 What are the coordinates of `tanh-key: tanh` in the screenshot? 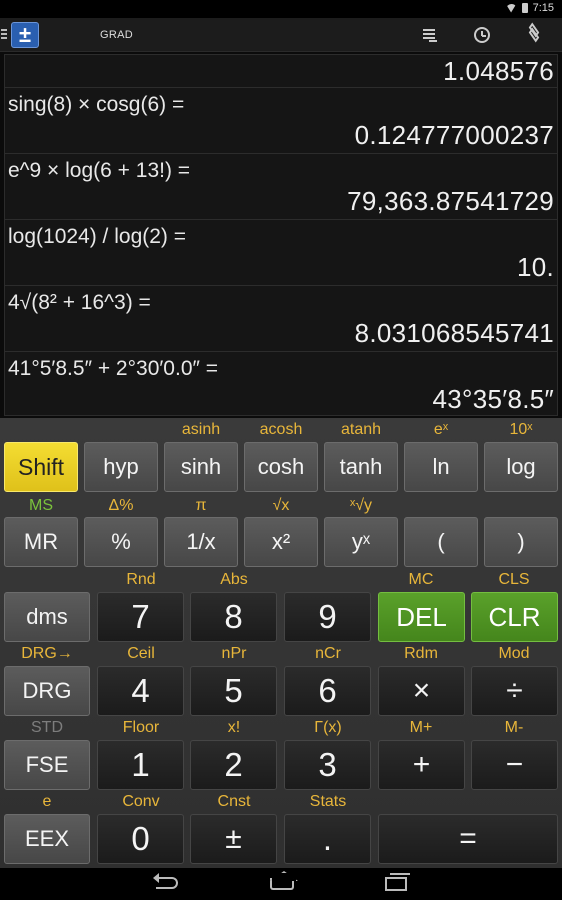 It's located at (361, 467).